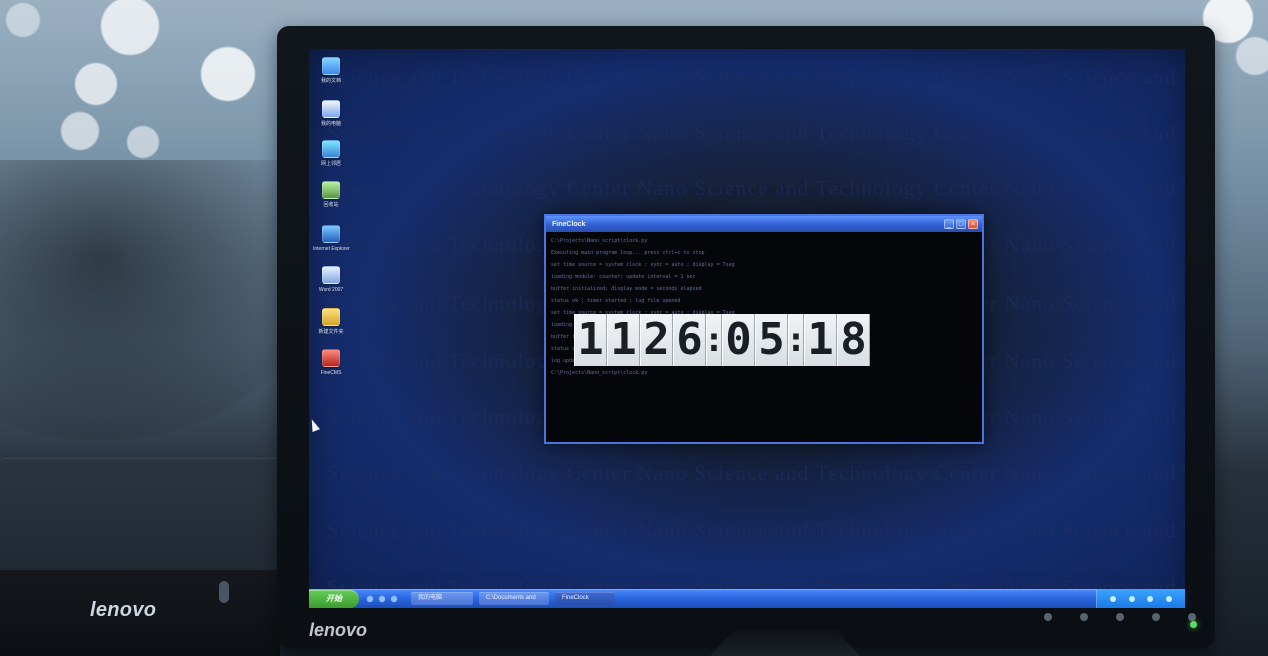  I want to click on desktop-icon-my-documents: 我的文档, so click(331, 70).